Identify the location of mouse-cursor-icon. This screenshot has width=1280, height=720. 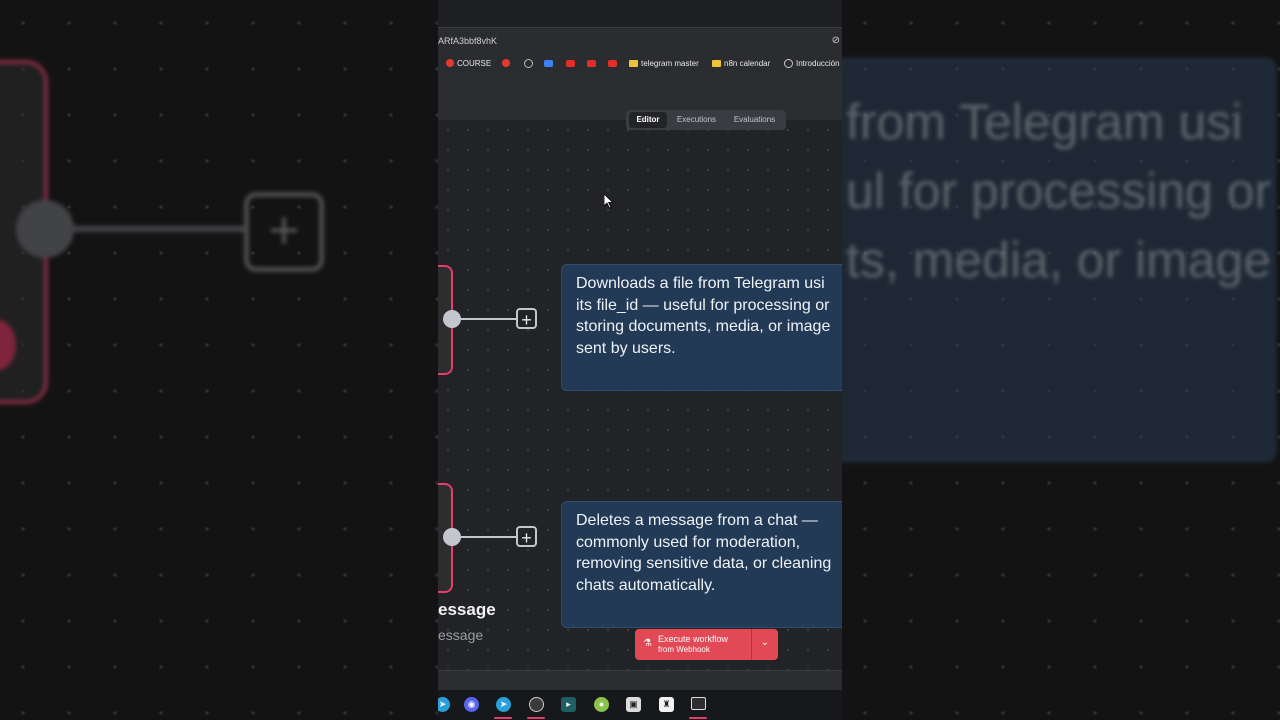
(609, 201).